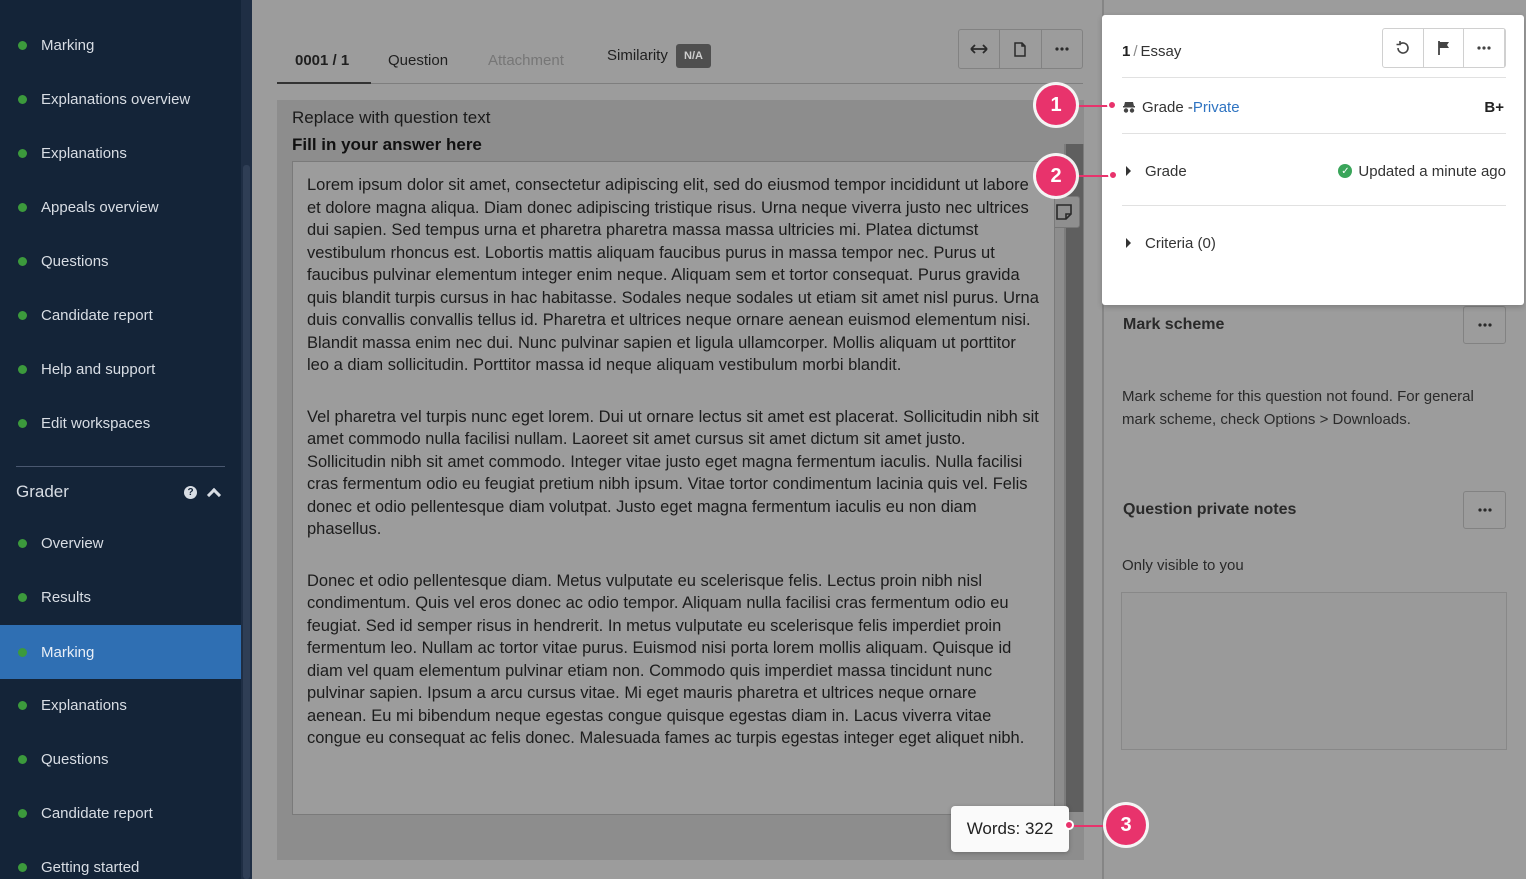 This screenshot has width=1526, height=879. Describe the element at coordinates (1166, 171) in the screenshot. I see `grade-expander-label: Grade` at that location.